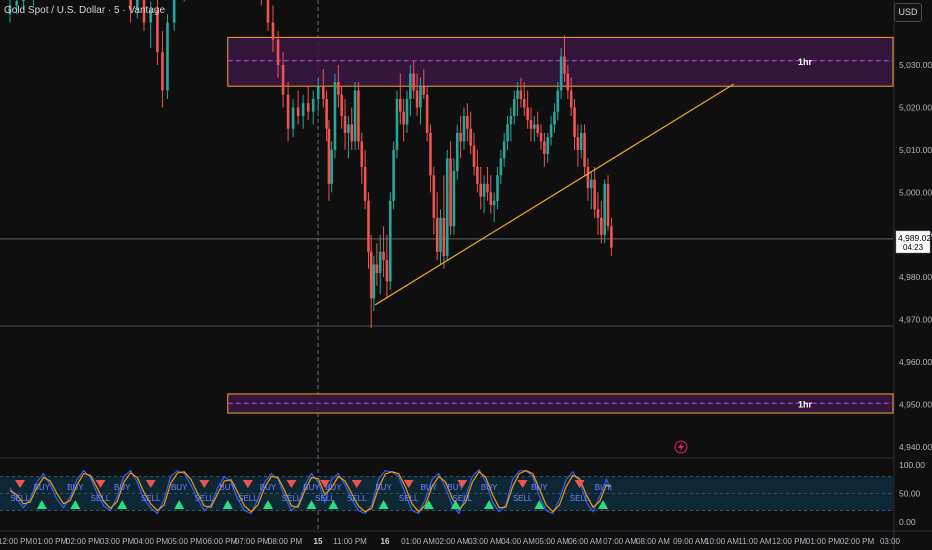  What do you see at coordinates (805, 404) in the screenshot?
I see `zone-label: 1hr` at bounding box center [805, 404].